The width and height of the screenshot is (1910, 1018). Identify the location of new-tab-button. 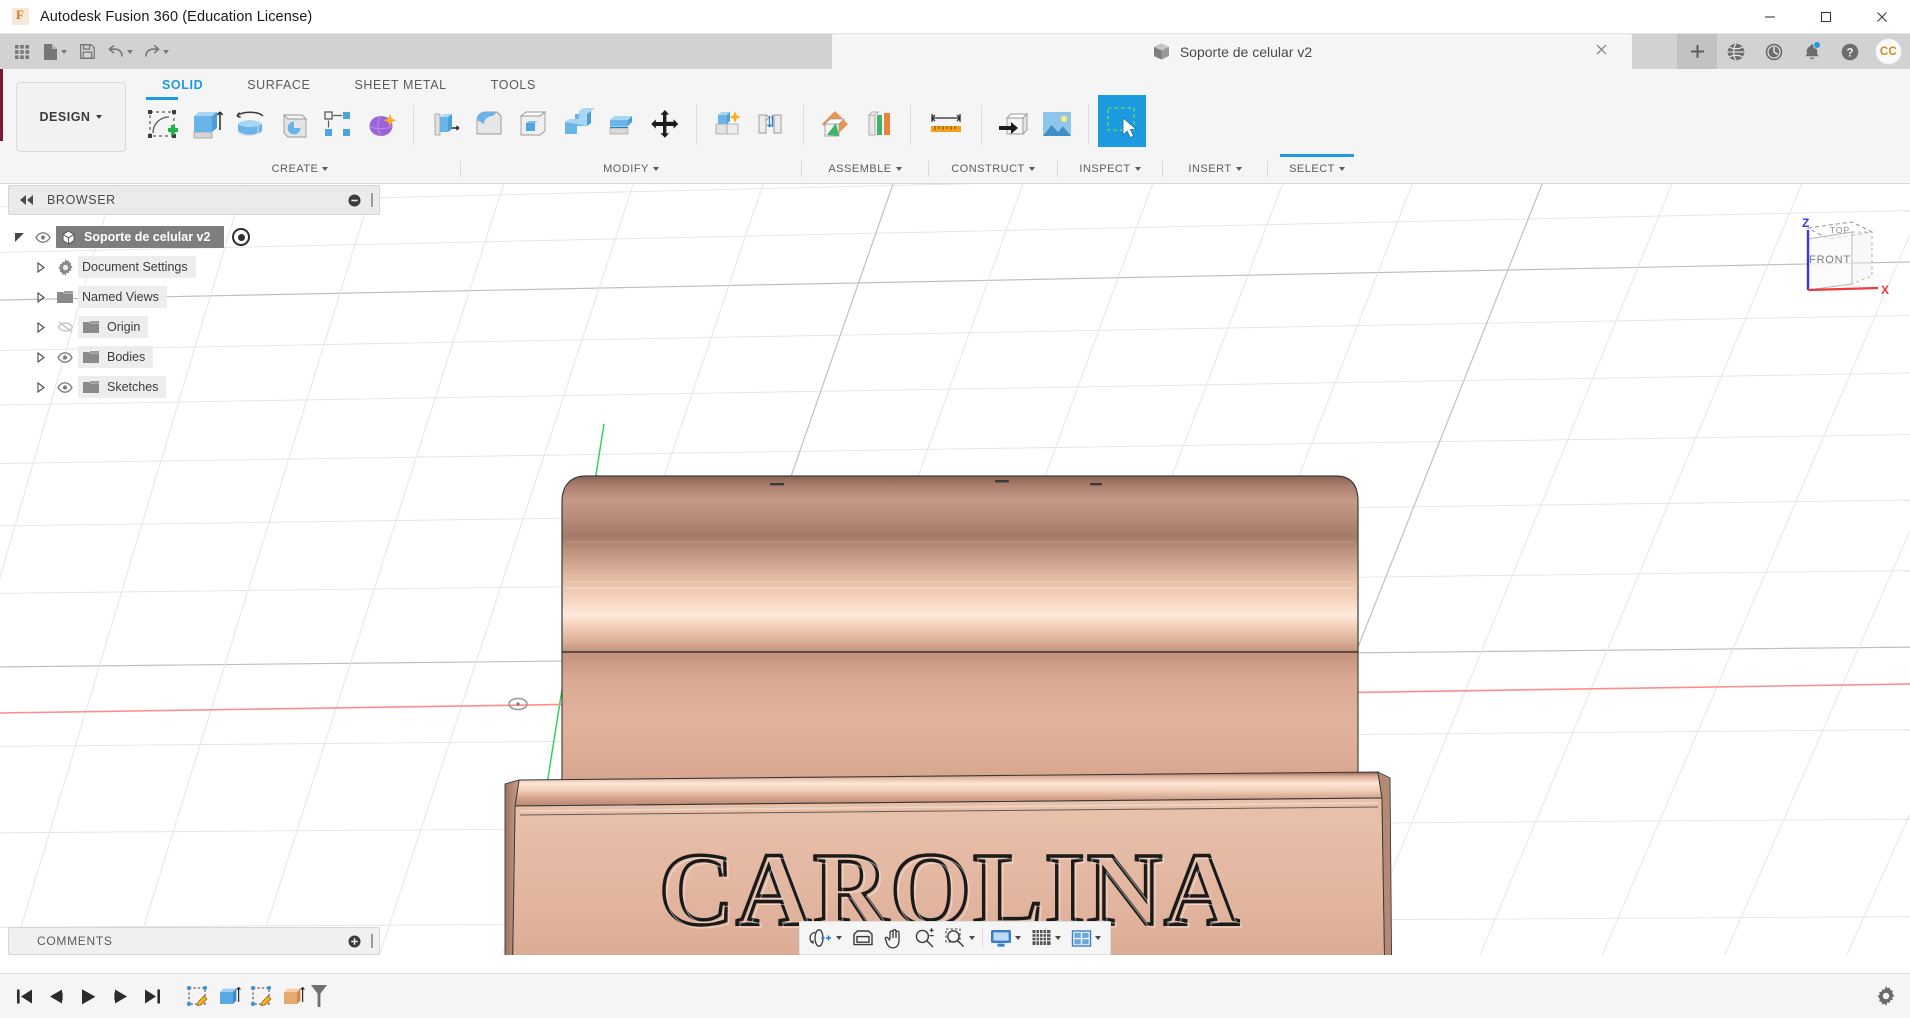
(1697, 51).